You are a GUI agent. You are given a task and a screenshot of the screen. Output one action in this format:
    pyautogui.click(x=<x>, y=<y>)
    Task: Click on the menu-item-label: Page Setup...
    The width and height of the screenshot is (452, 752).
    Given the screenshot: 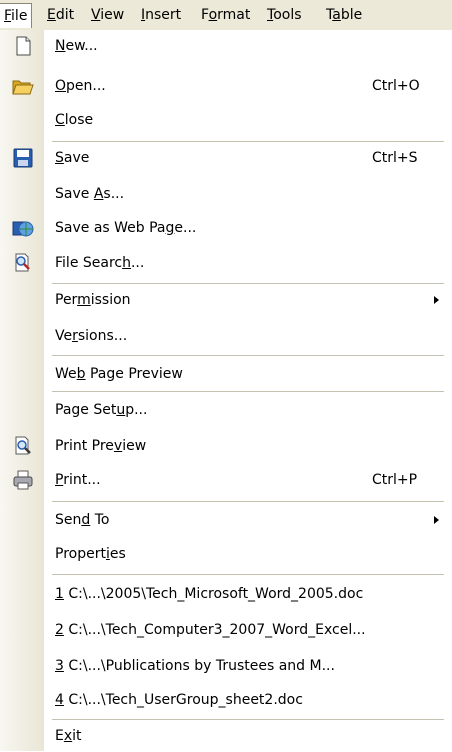 What is the action you would take?
    pyautogui.click(x=101, y=410)
    